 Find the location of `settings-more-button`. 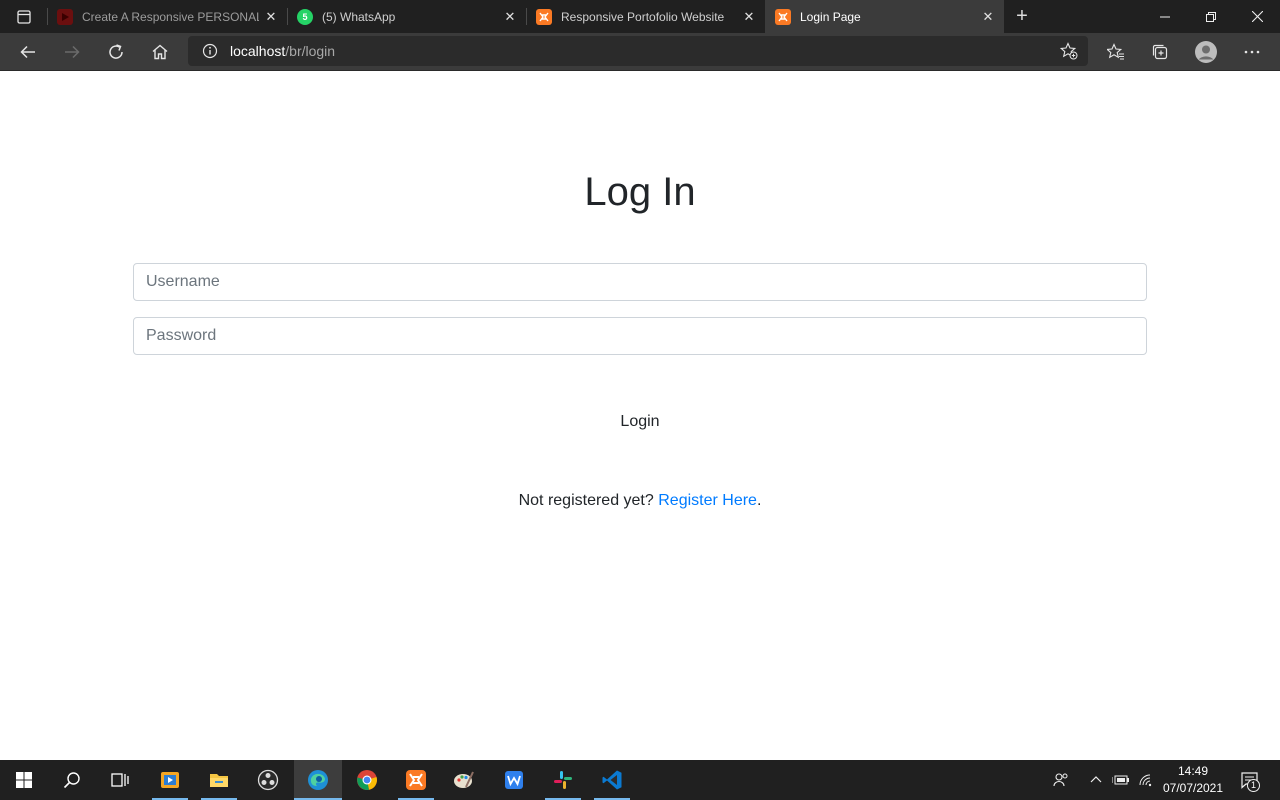

settings-more-button is located at coordinates (1252, 52).